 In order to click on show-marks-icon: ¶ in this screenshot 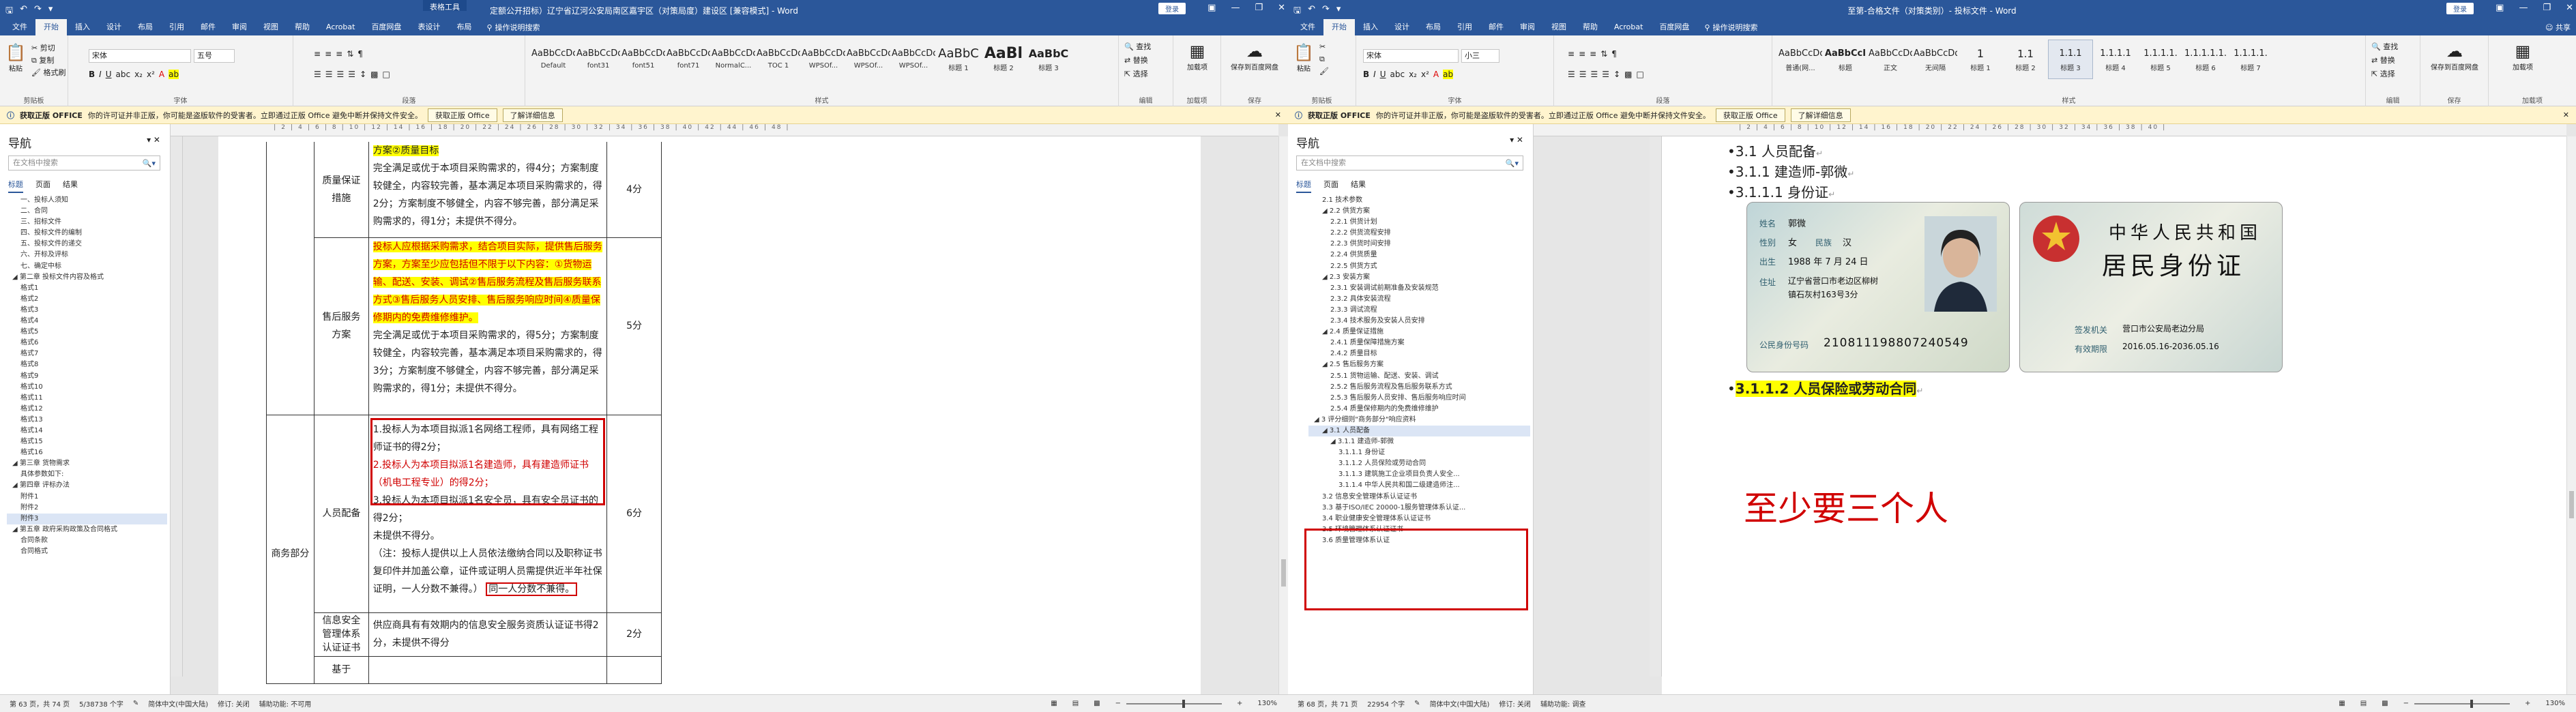, I will do `click(360, 54)`.